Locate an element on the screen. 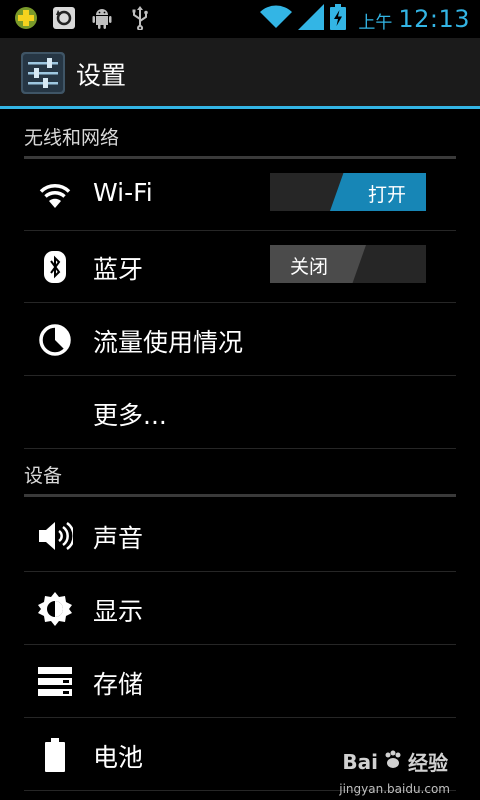  sound-label: 声音 is located at coordinates (118, 538).